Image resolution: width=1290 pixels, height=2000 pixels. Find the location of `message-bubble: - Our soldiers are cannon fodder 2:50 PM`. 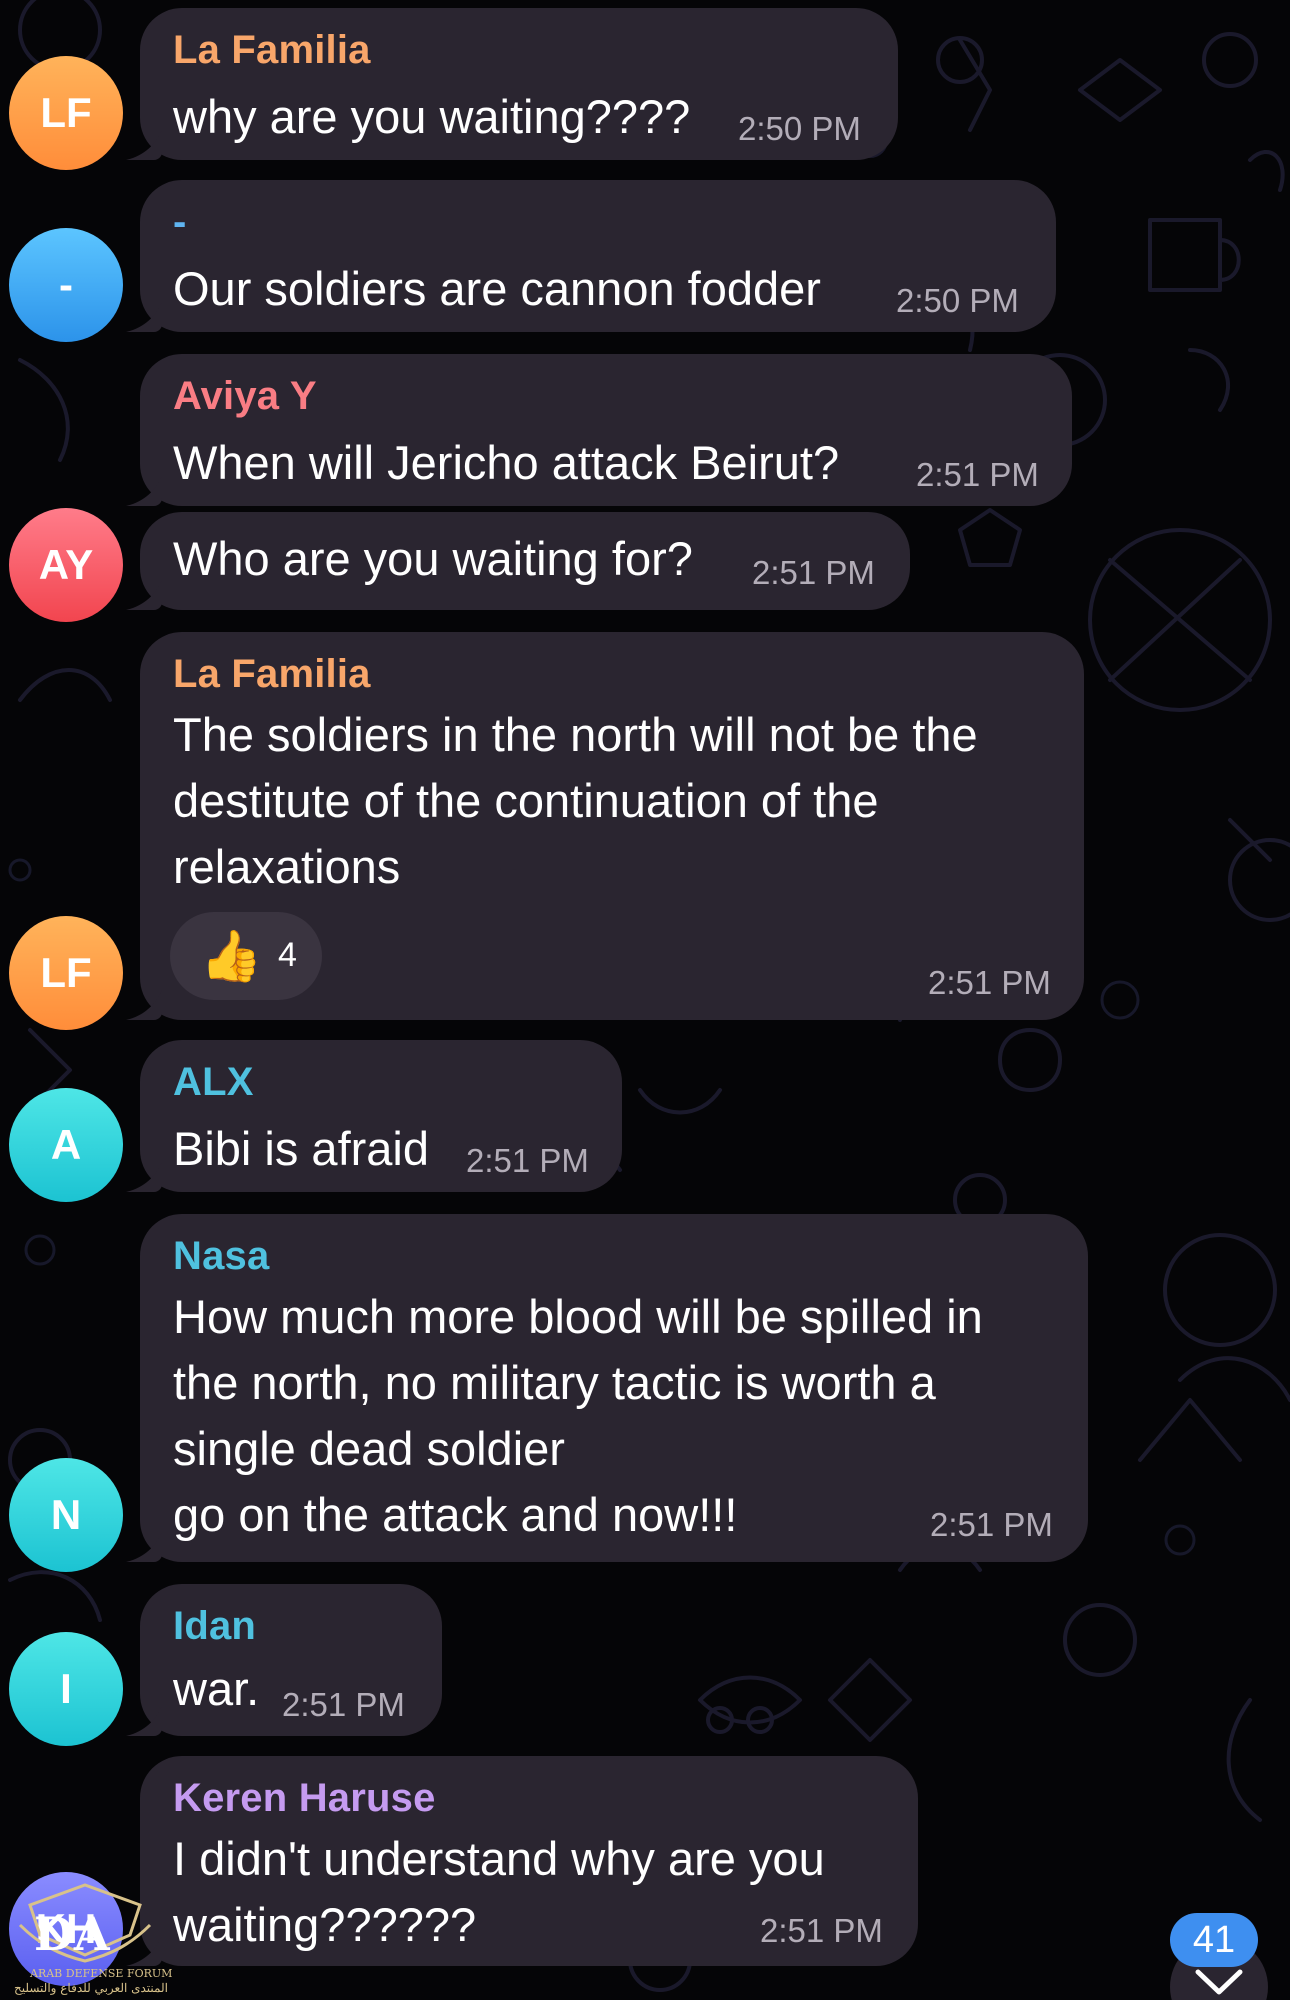

message-bubble: - Our soldiers are cannon fodder 2:50 PM is located at coordinates (598, 256).